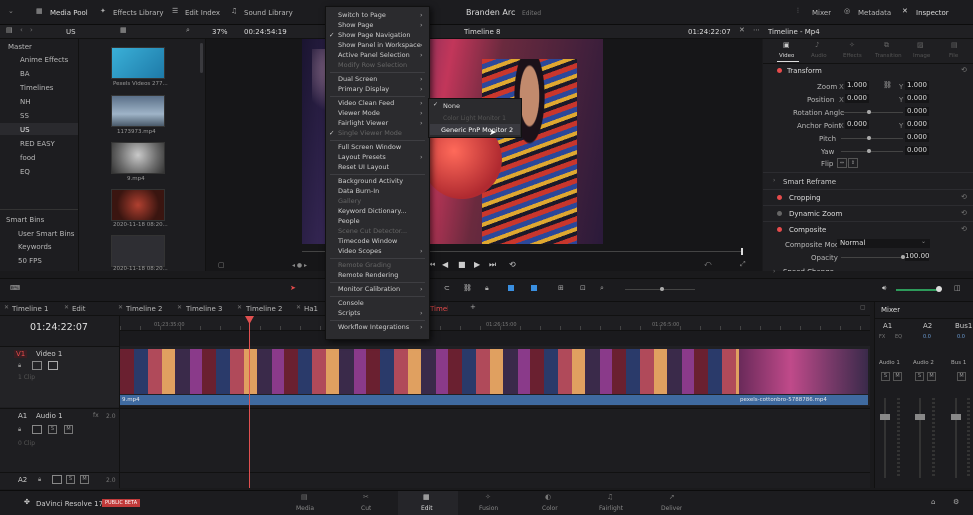  What do you see at coordinates (492, 265) in the screenshot?
I see `next-clip-icon: ⏭` at bounding box center [492, 265].